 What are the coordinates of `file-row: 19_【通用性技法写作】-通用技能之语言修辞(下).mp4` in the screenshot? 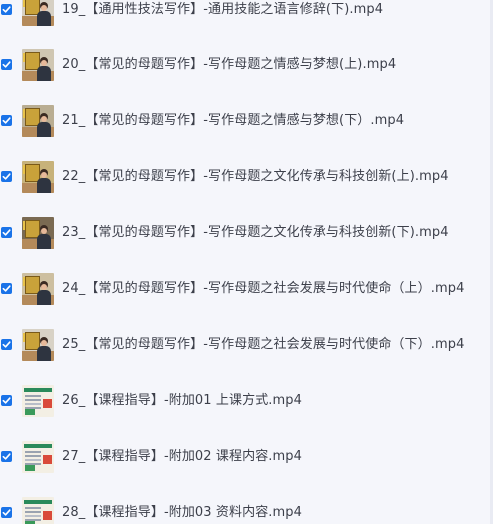 It's located at (245, 19).